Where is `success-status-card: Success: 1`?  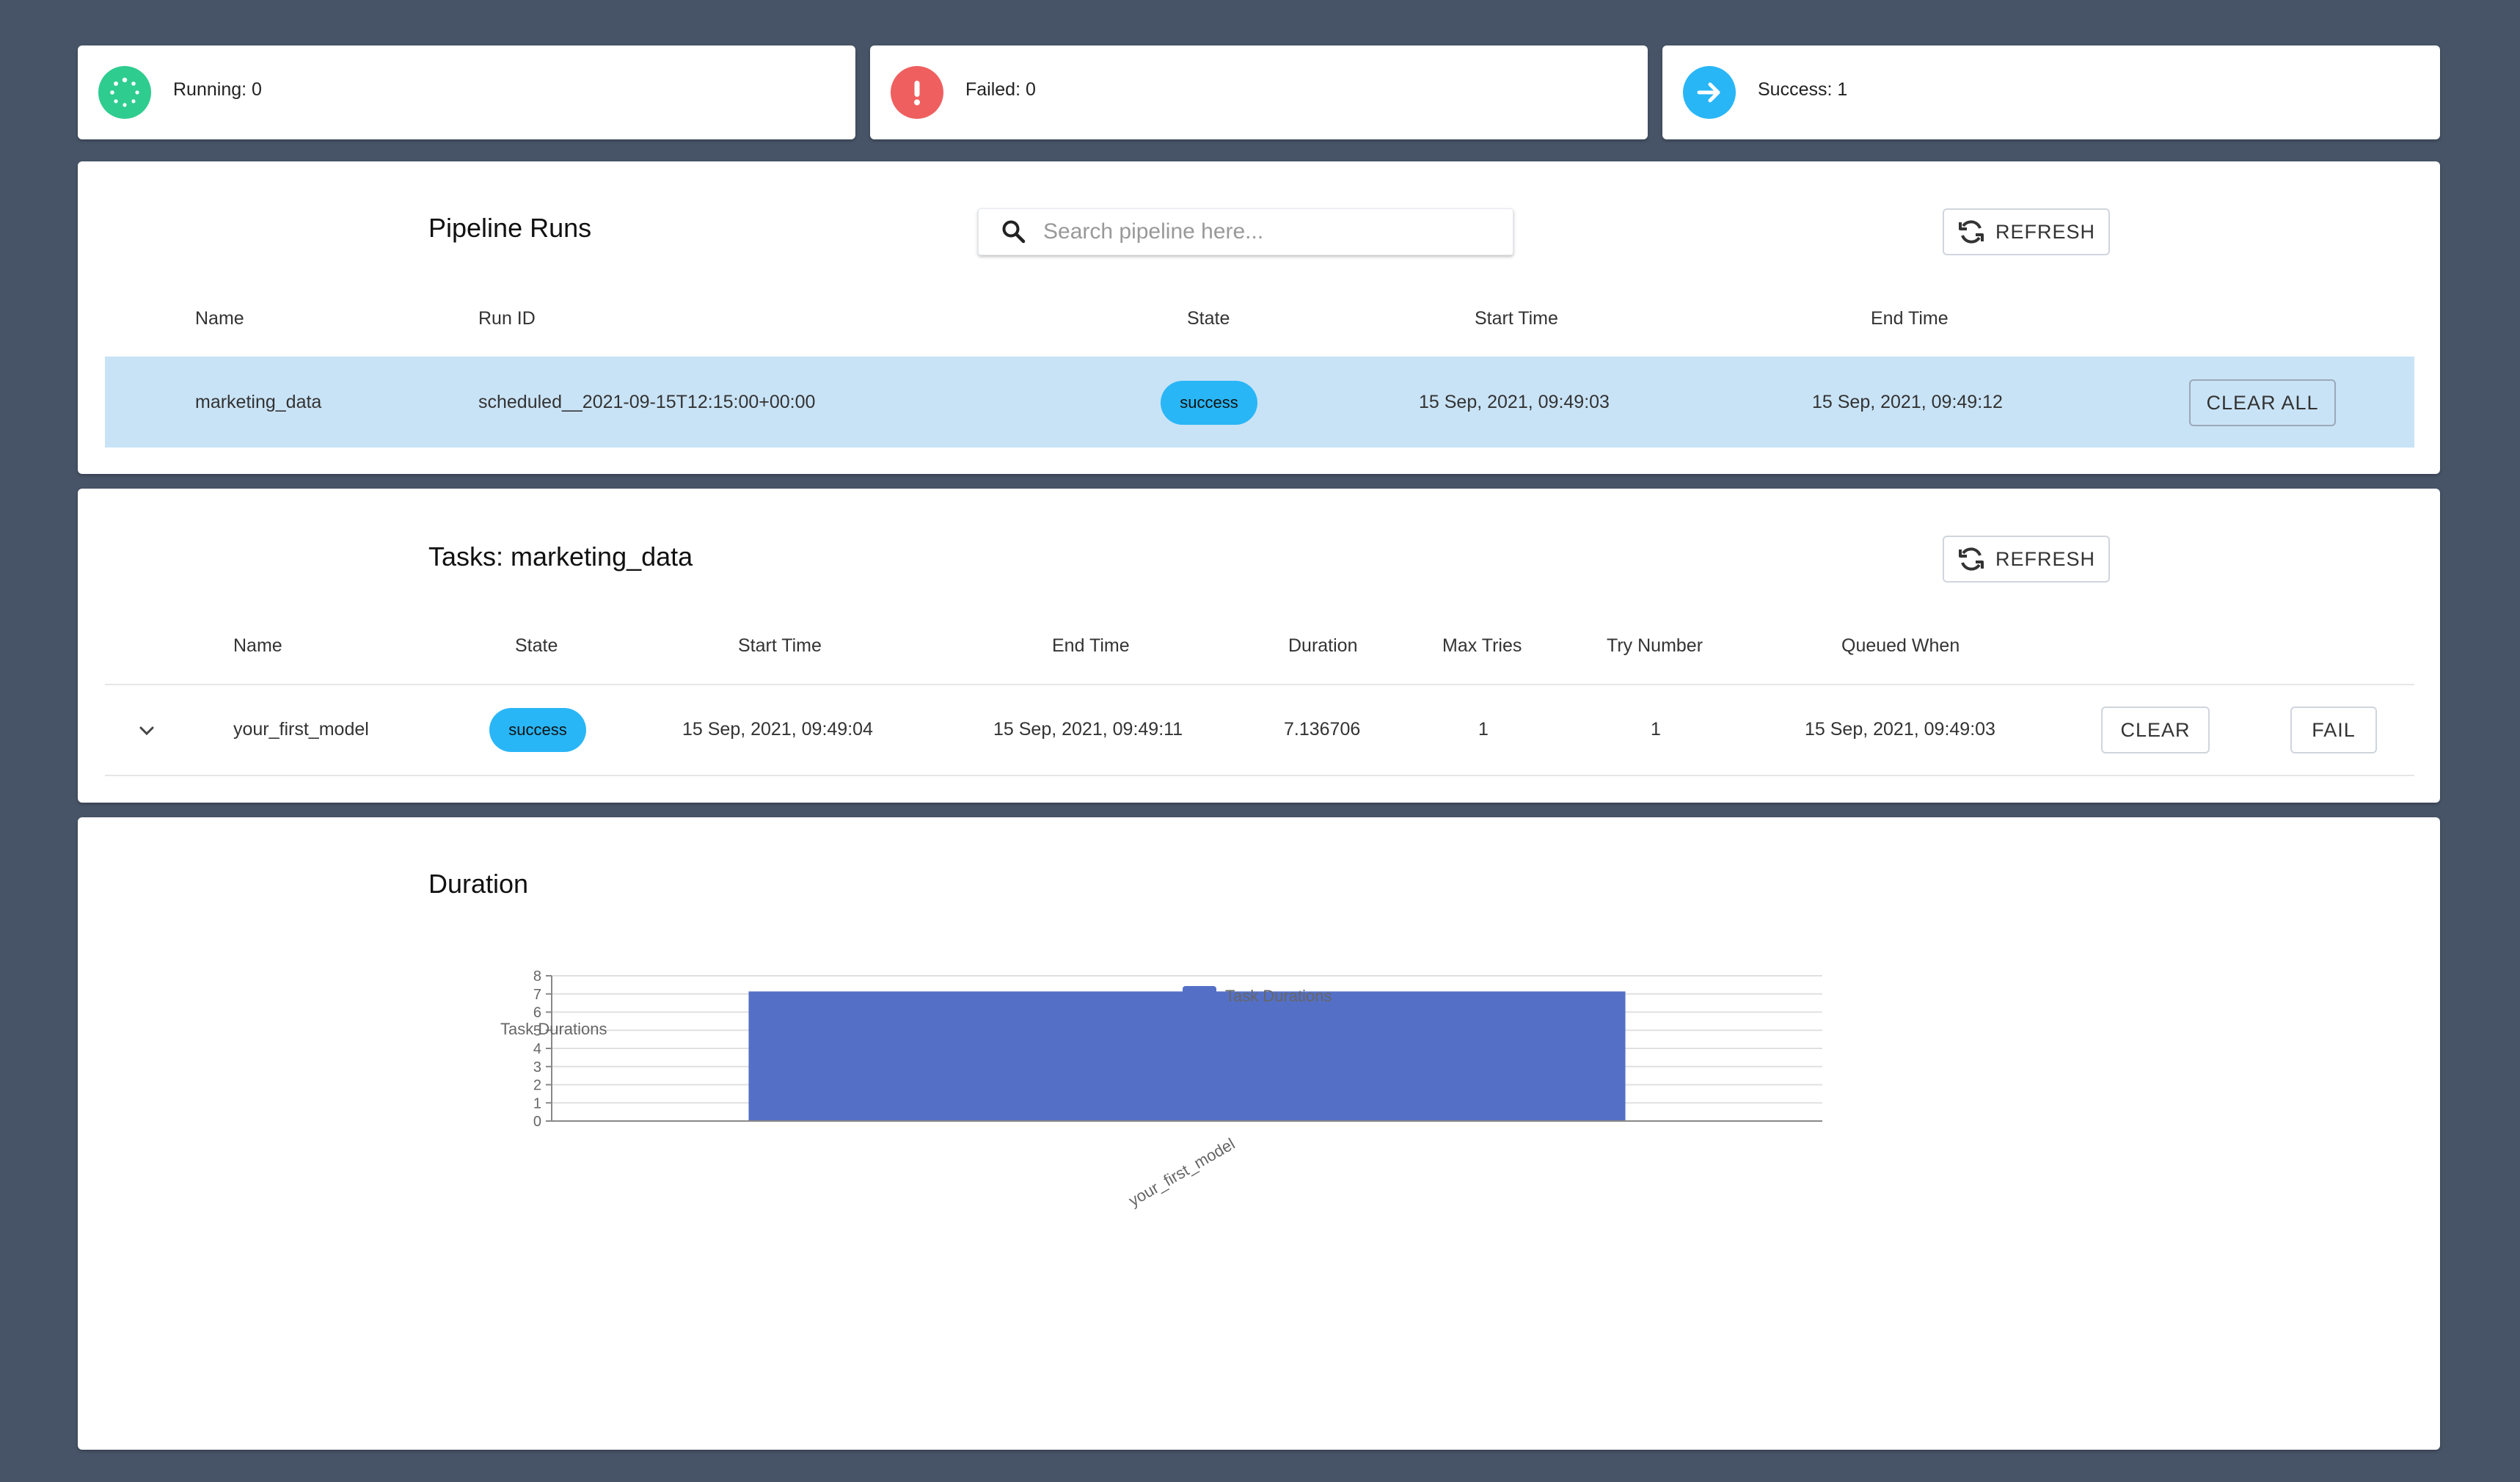 success-status-card: Success: 1 is located at coordinates (2051, 92).